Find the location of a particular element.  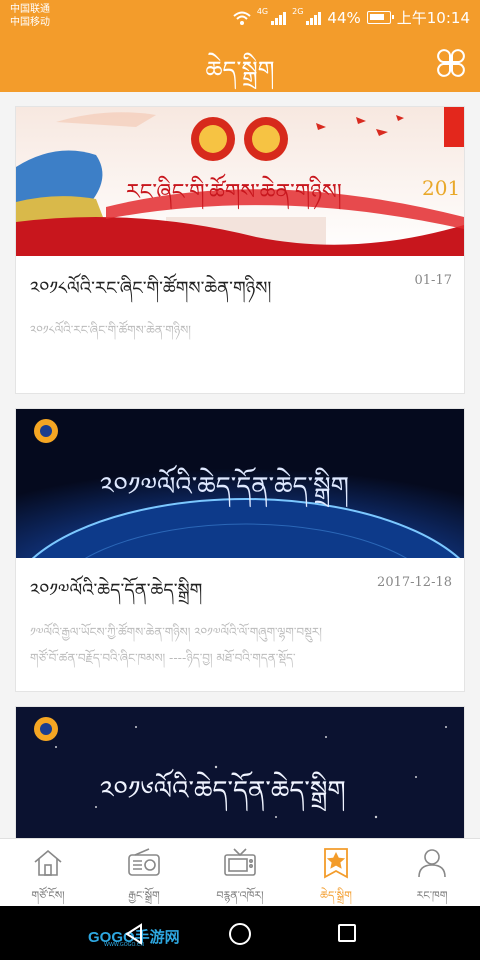

network-type-2: 2G is located at coordinates (298, 11).